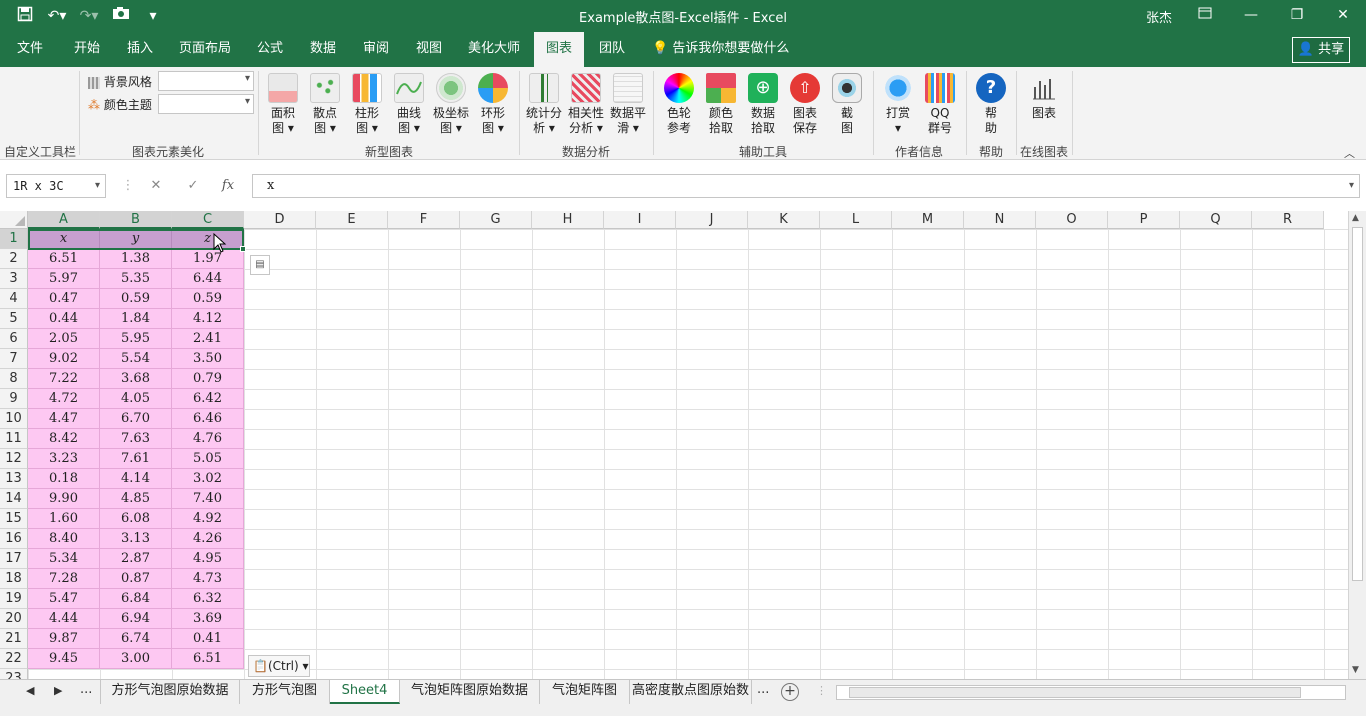 The height and width of the screenshot is (716, 1366). Describe the element at coordinates (612, 49) in the screenshot. I see `tab-team: 团队` at that location.